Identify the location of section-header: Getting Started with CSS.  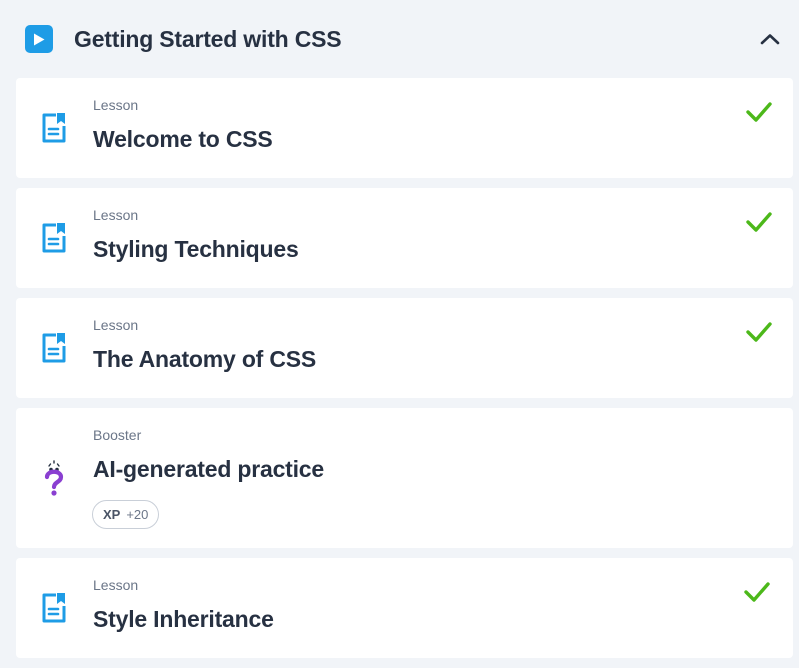
(399, 39).